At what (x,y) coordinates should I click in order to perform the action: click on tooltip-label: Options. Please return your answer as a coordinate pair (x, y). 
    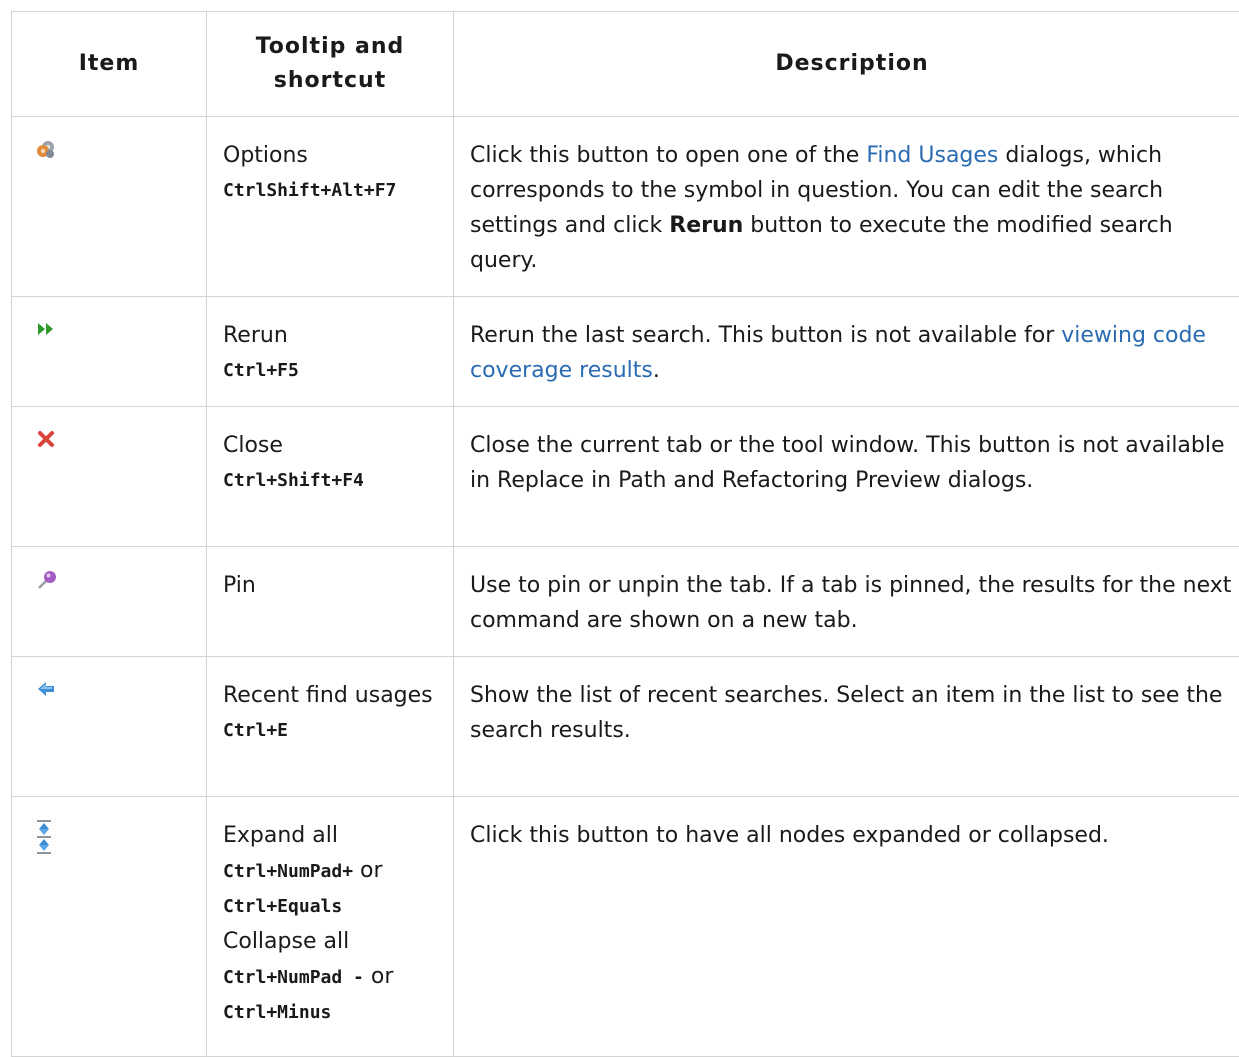
    Looking at the image, I should click on (332, 155).